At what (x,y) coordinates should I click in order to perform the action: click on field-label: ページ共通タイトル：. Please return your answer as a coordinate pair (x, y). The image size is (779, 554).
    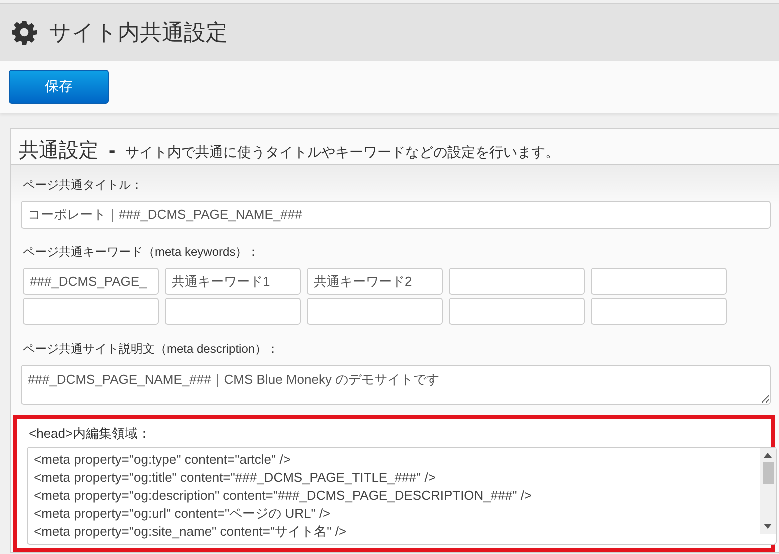
    Looking at the image, I should click on (83, 185).